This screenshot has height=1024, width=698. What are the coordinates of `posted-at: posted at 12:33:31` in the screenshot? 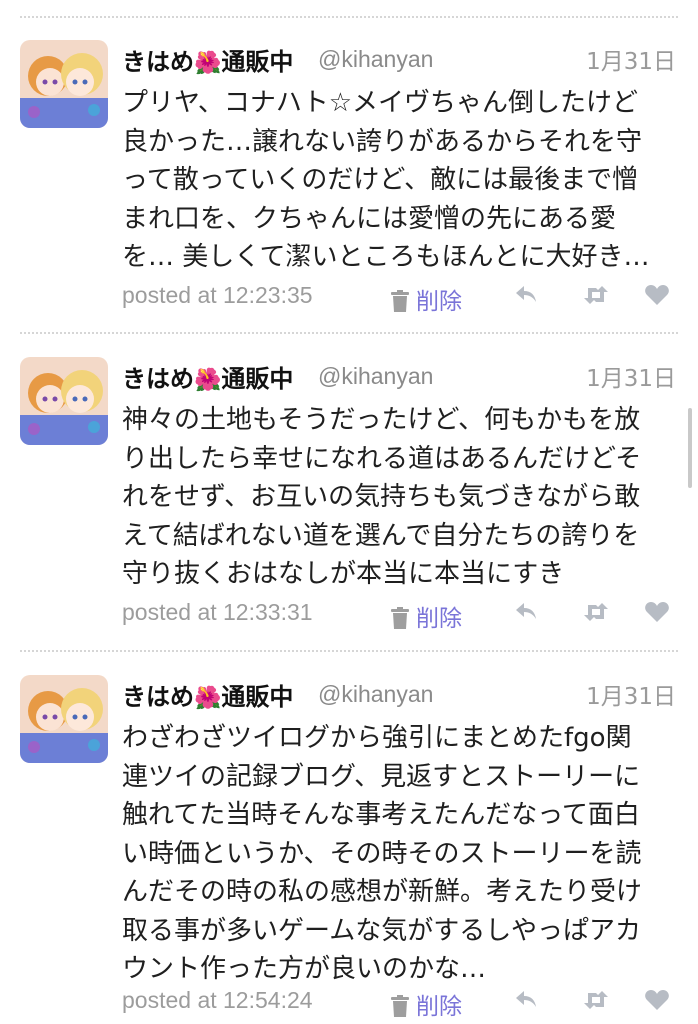 It's located at (217, 612).